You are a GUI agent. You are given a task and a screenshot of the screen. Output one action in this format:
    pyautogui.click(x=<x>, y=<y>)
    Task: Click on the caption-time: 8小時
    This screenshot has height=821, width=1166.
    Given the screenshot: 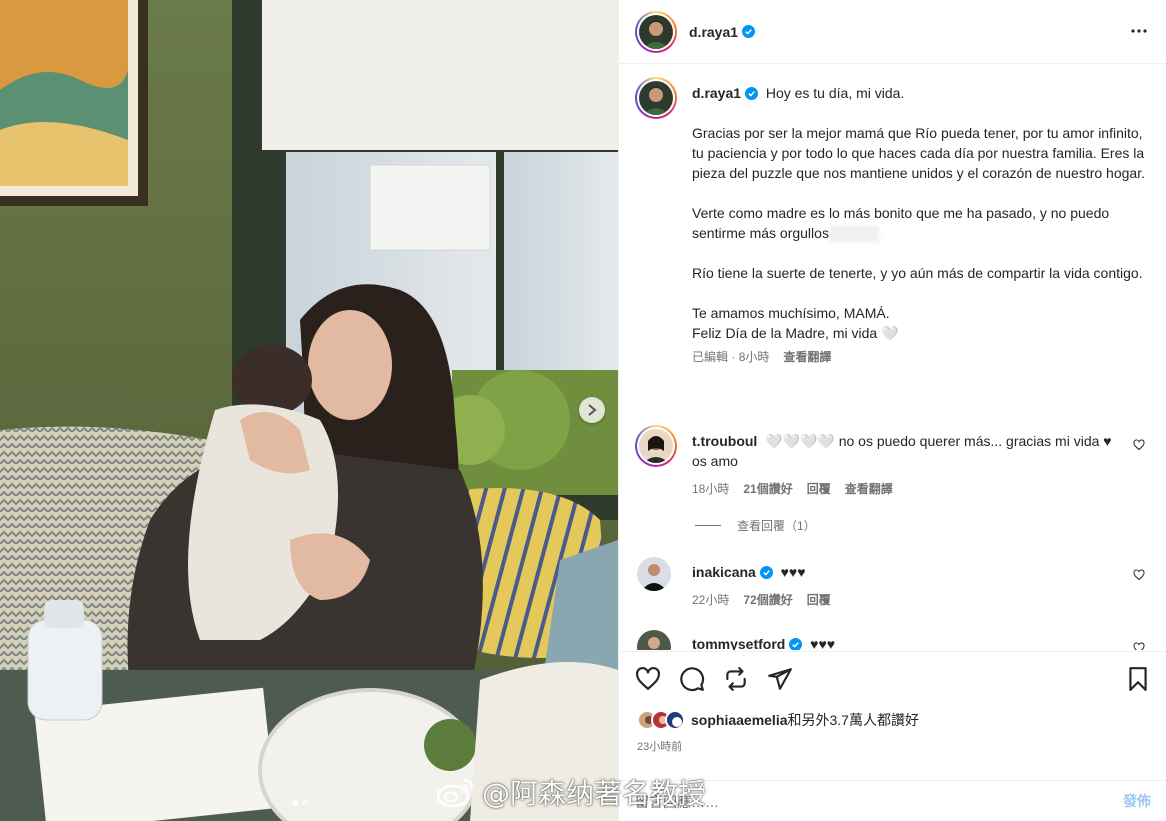 What is the action you would take?
    pyautogui.click(x=754, y=357)
    